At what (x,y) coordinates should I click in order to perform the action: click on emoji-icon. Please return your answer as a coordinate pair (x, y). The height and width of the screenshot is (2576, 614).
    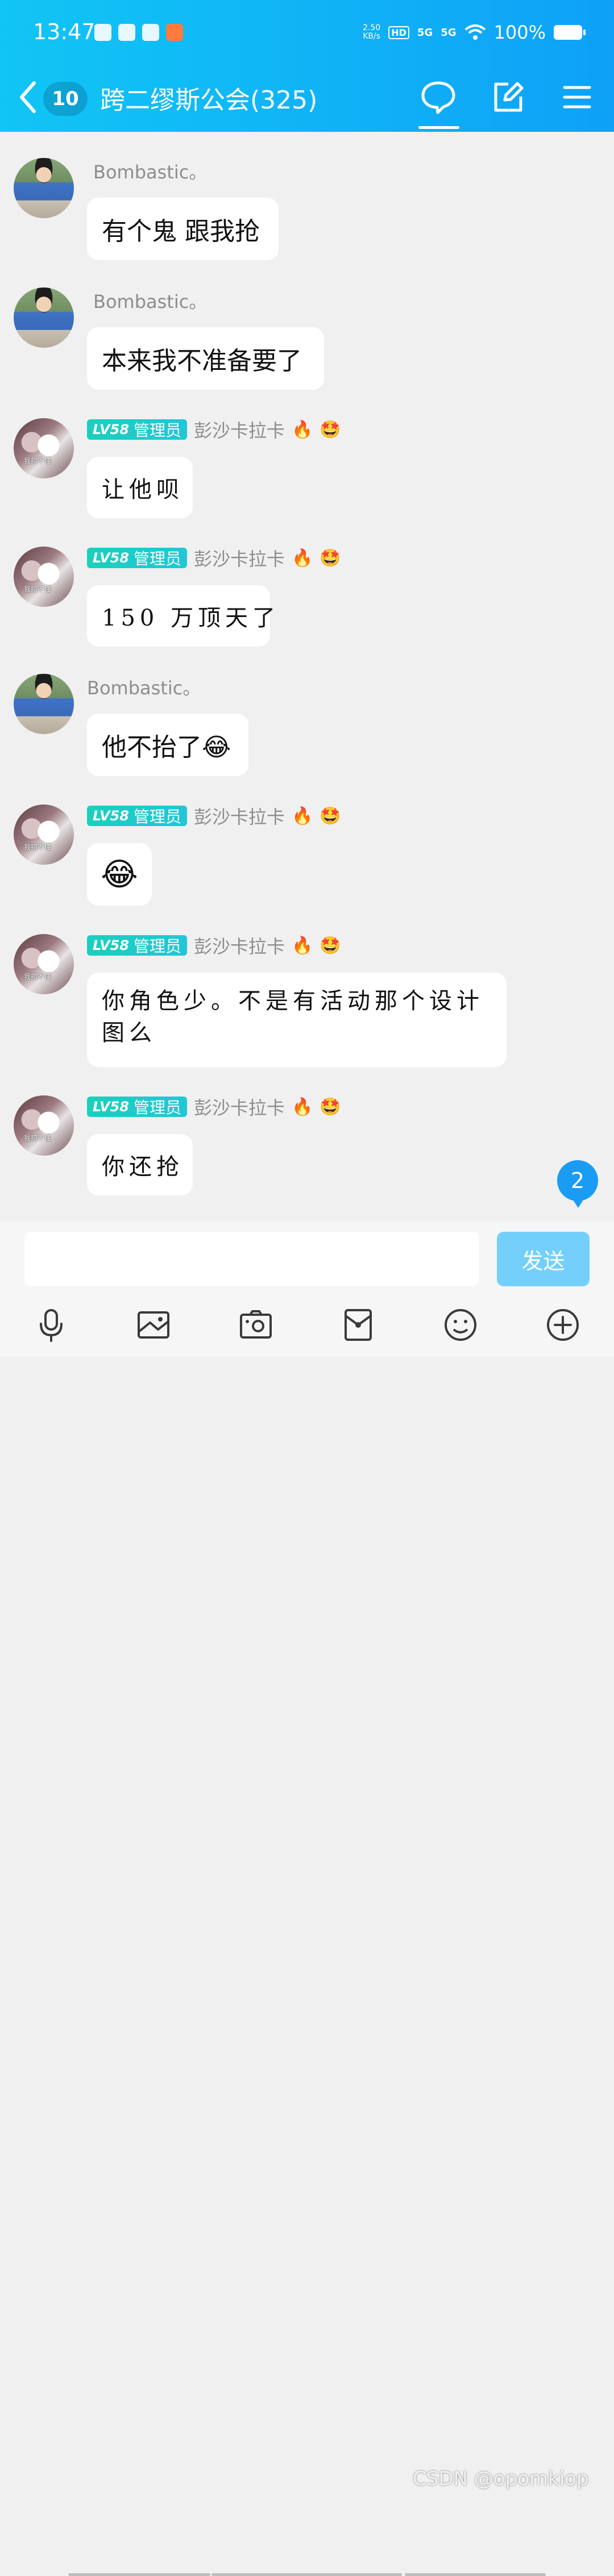
    Looking at the image, I should click on (460, 1325).